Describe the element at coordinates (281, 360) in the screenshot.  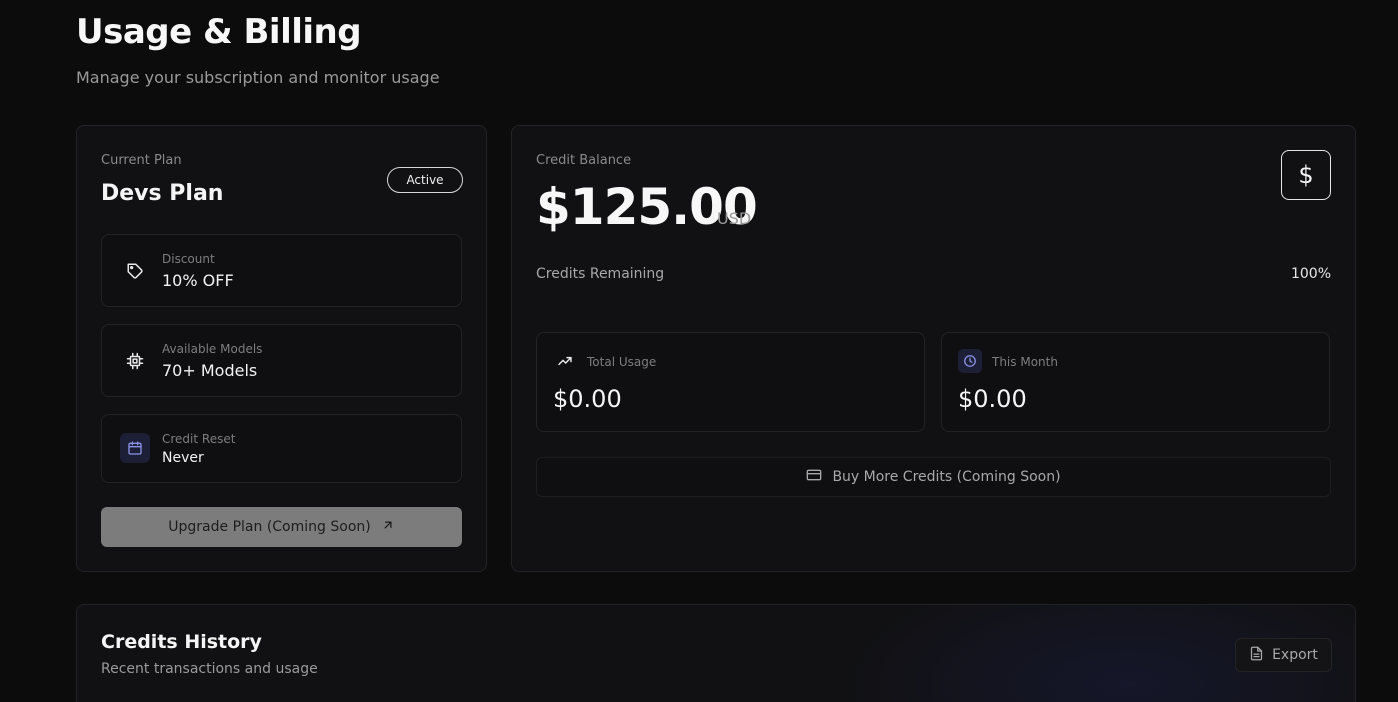
I see `available-models-feature: Available Models 70+ Models` at that location.